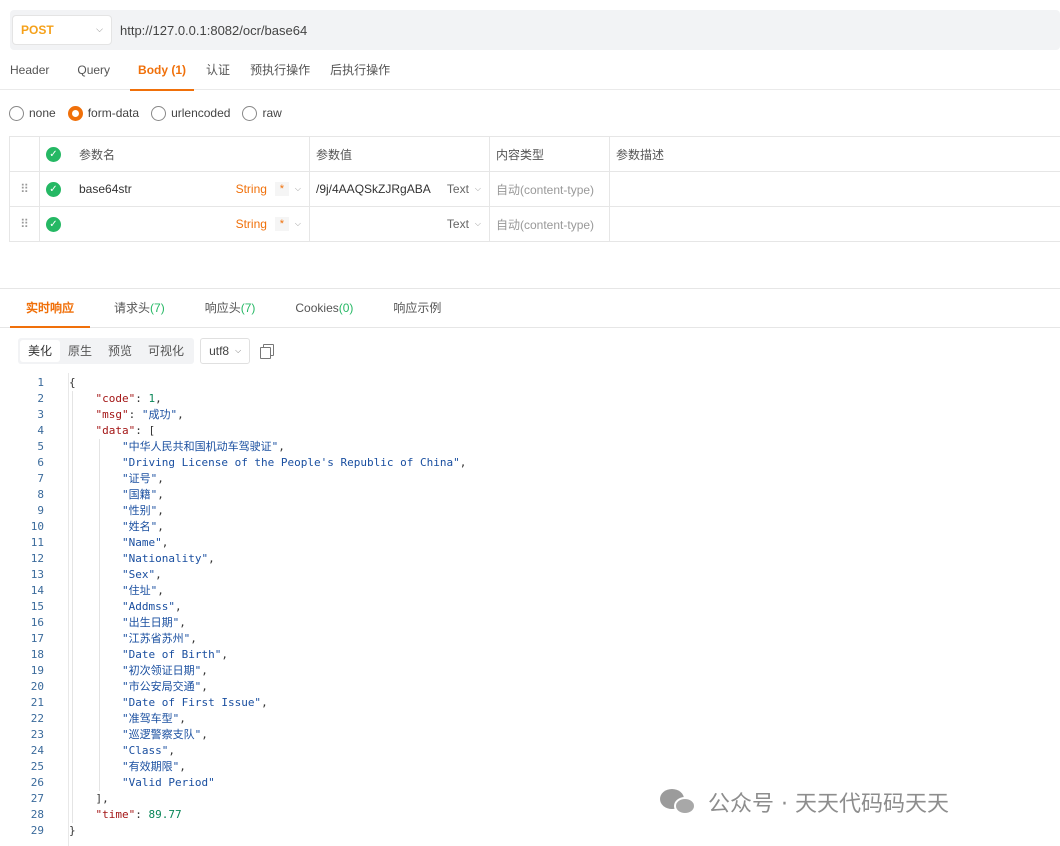 This screenshot has height=846, width=1060. I want to click on view-visualize-button: 可视化, so click(166, 351).